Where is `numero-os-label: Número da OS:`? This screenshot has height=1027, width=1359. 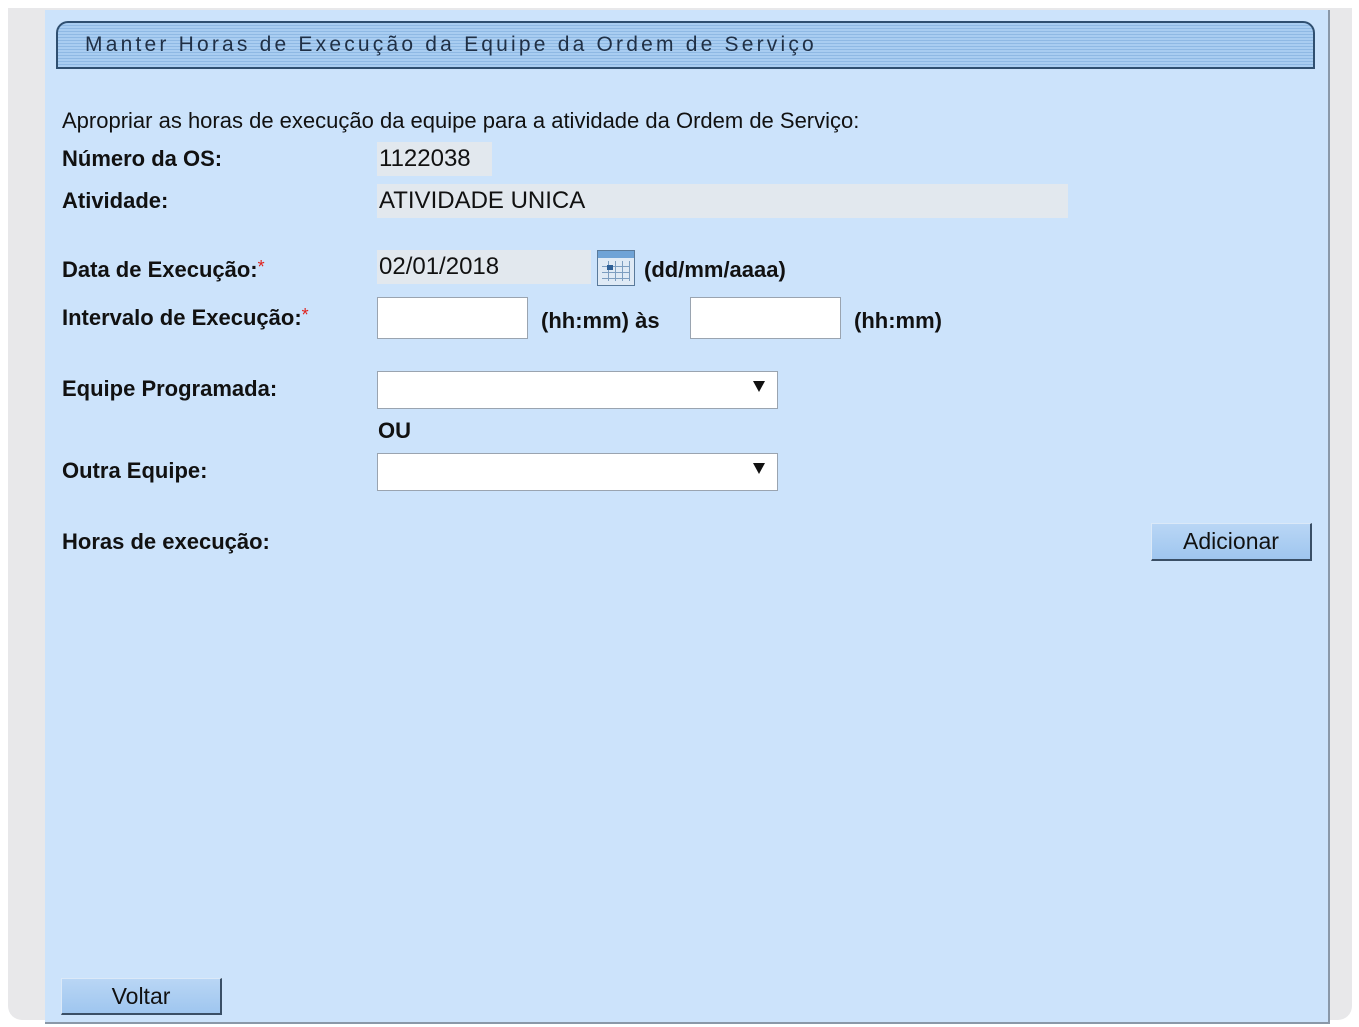
numero-os-label: Número da OS: is located at coordinates (142, 158).